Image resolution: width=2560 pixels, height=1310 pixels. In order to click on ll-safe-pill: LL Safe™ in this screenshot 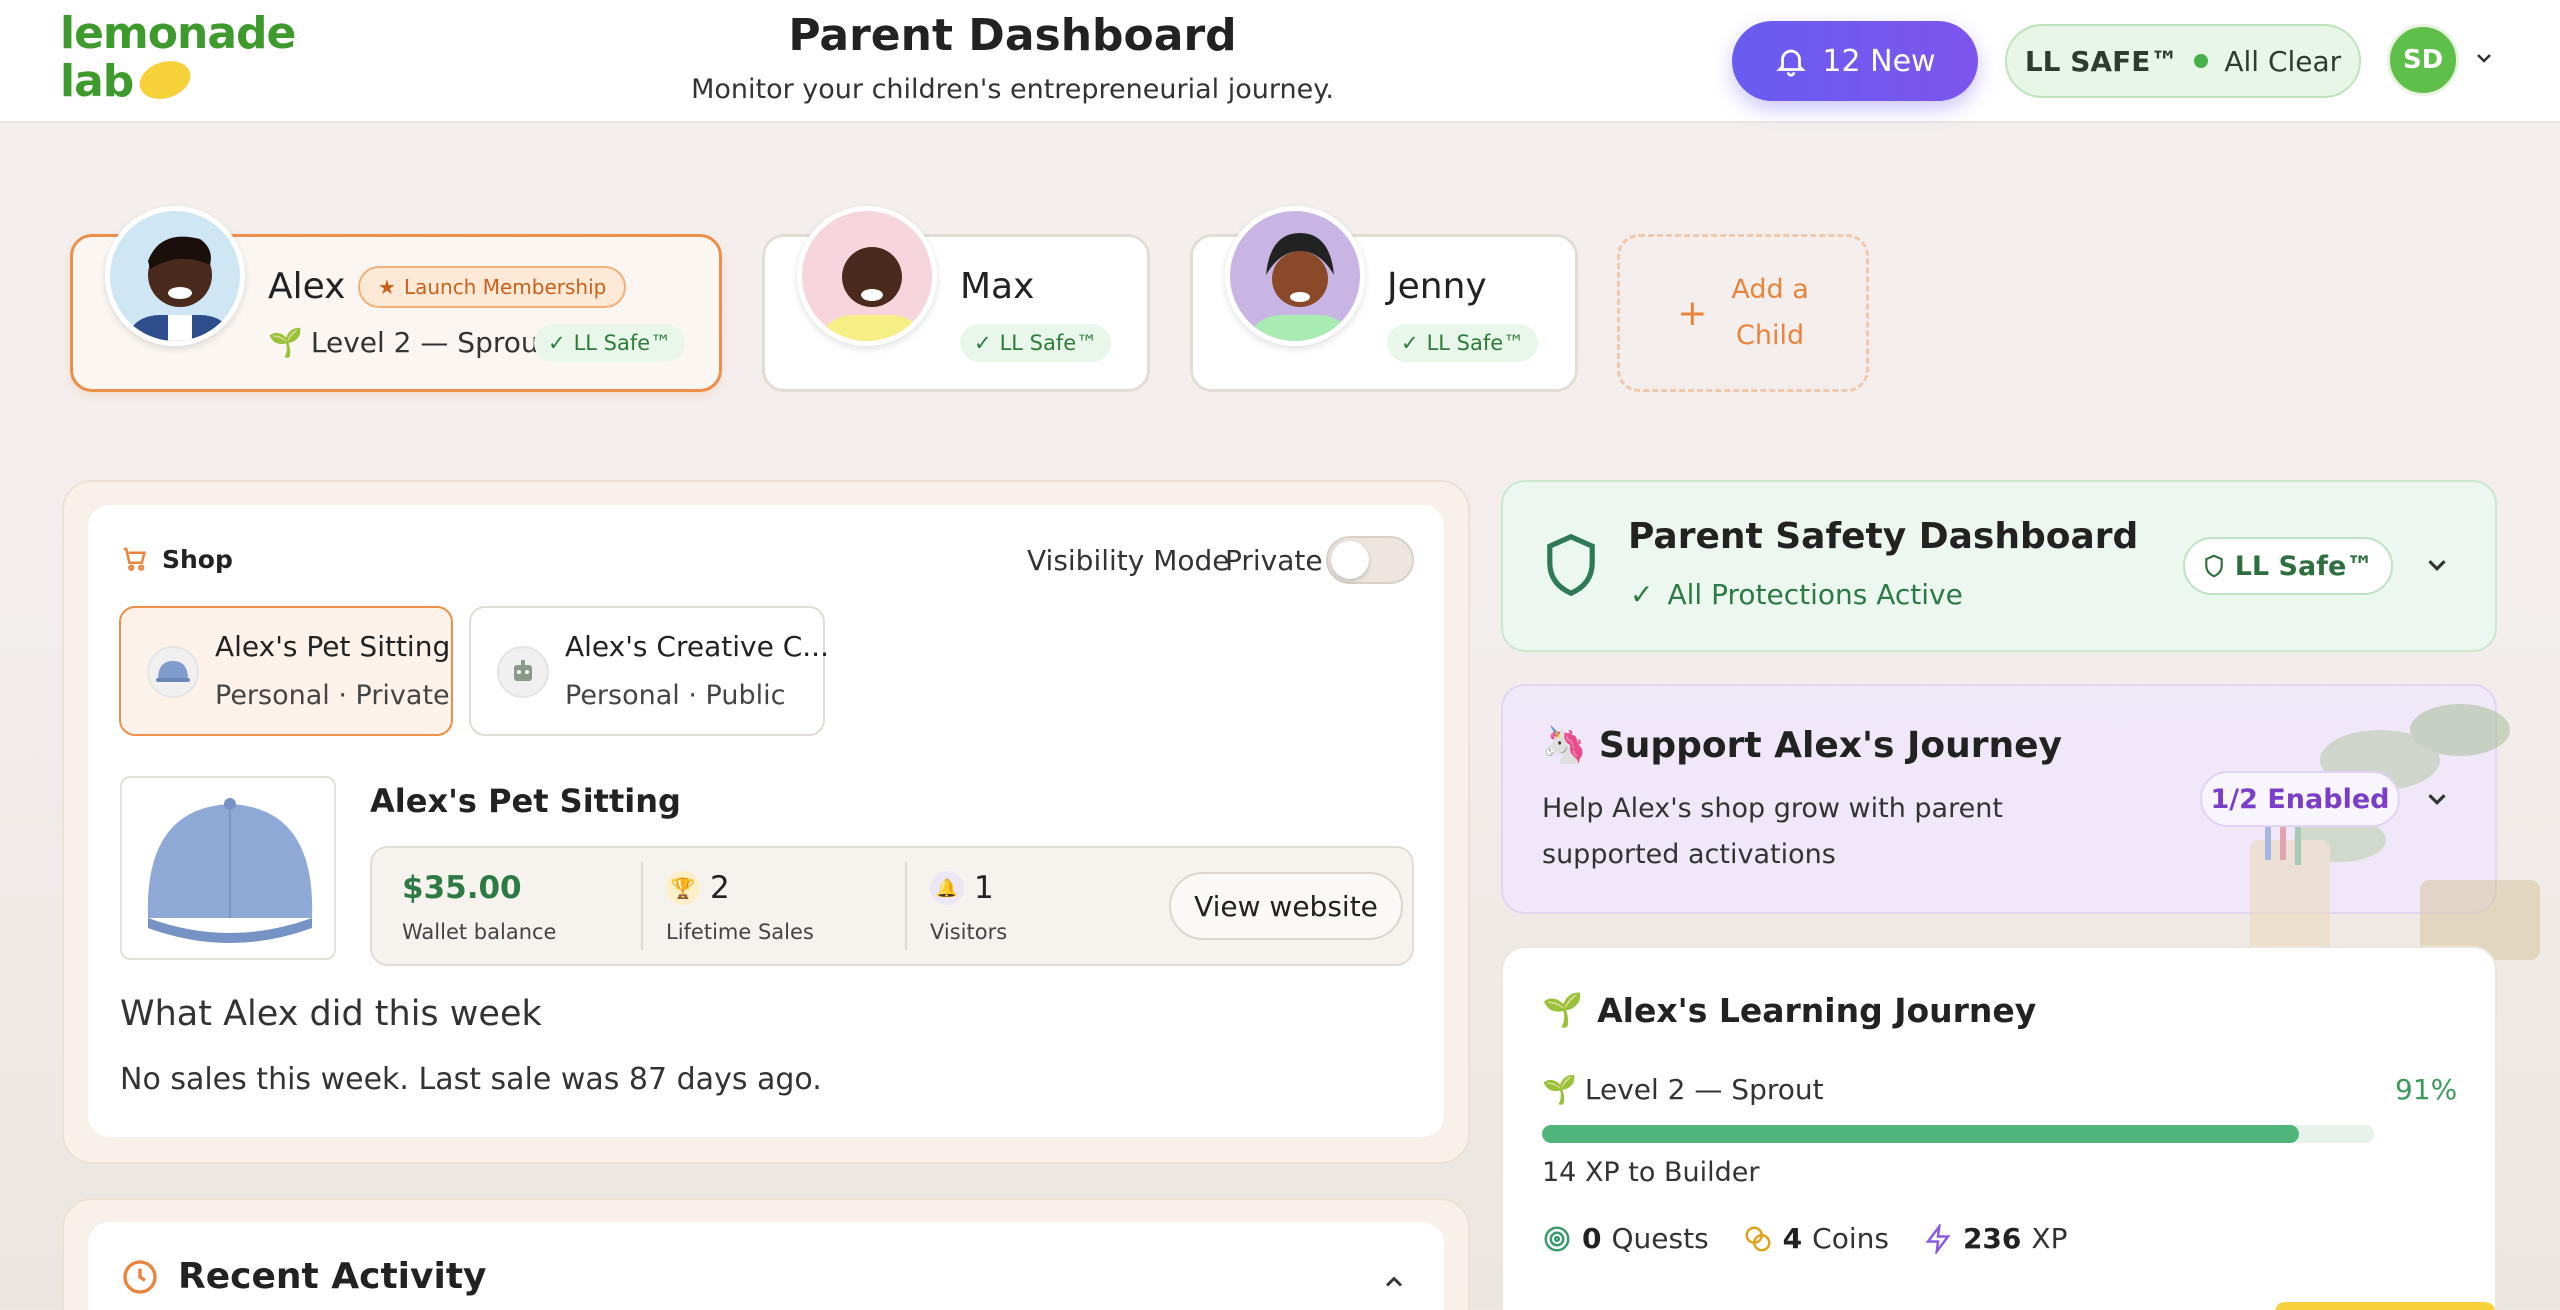, I will do `click(2288, 566)`.